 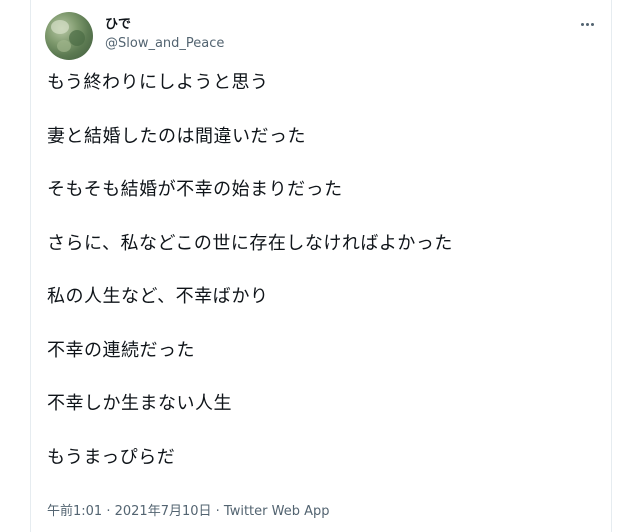 I want to click on user-handle: @Slow_and_Peace, so click(x=164, y=44).